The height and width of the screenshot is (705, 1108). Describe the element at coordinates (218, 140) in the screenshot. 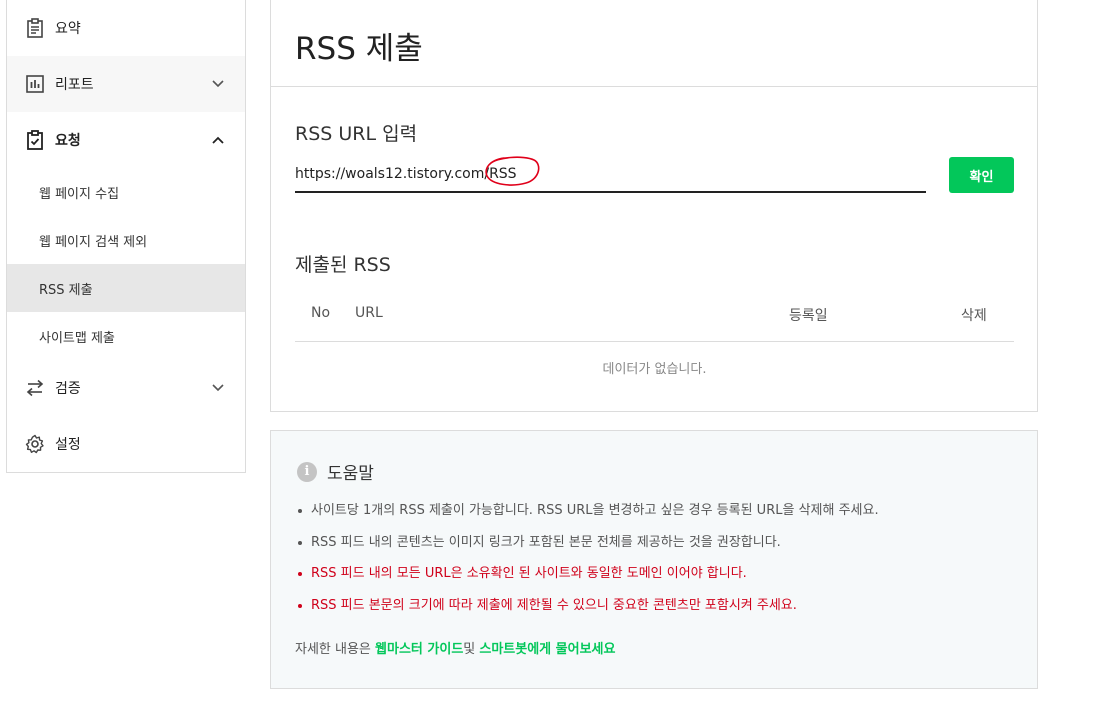

I see `chevron-up-icon` at that location.